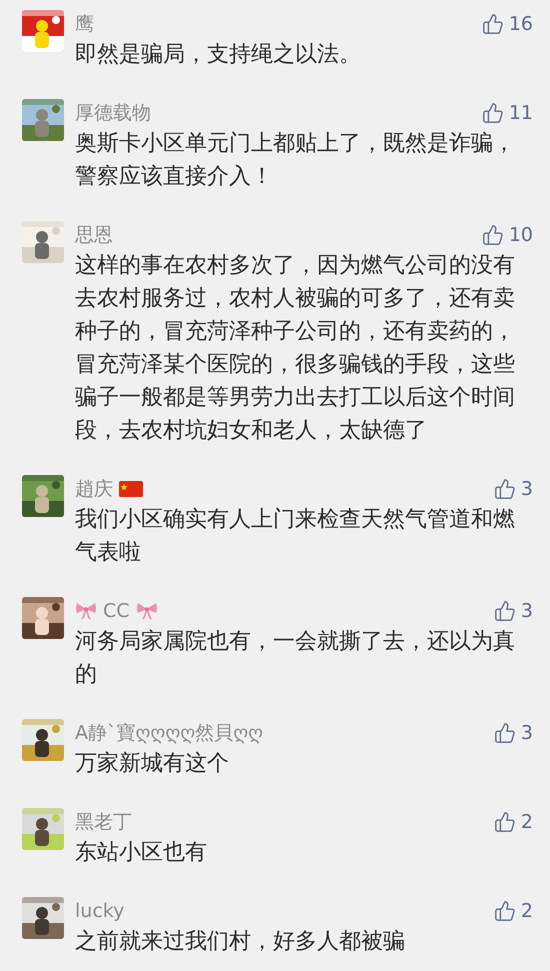  What do you see at coordinates (94, 489) in the screenshot?
I see `commenter-name: 趙庆` at bounding box center [94, 489].